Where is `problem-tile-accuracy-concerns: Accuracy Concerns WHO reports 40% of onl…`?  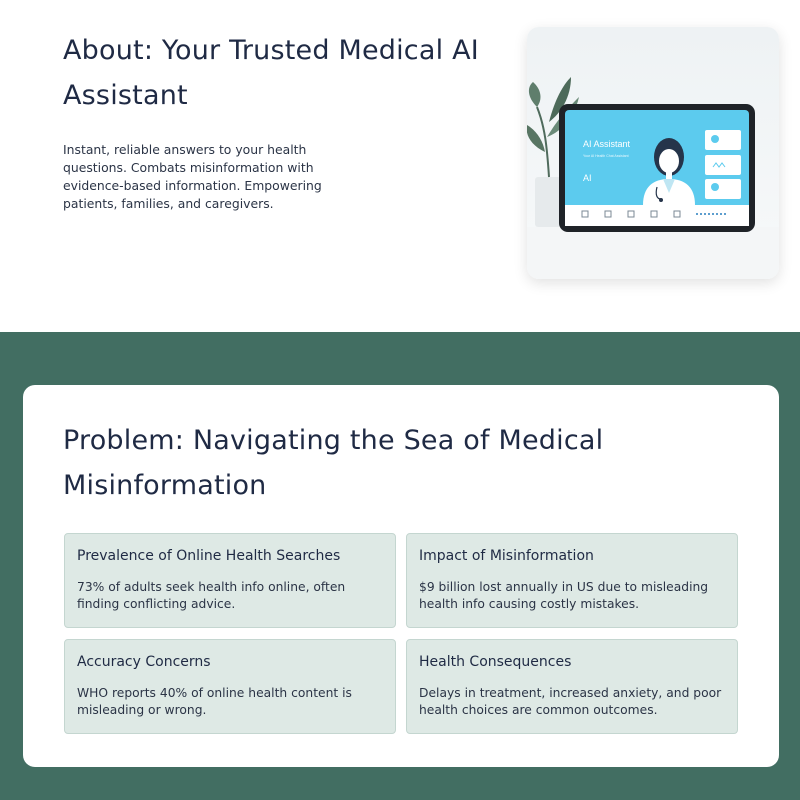 problem-tile-accuracy-concerns: Accuracy Concerns WHO reports 40% of onl… is located at coordinates (230, 686).